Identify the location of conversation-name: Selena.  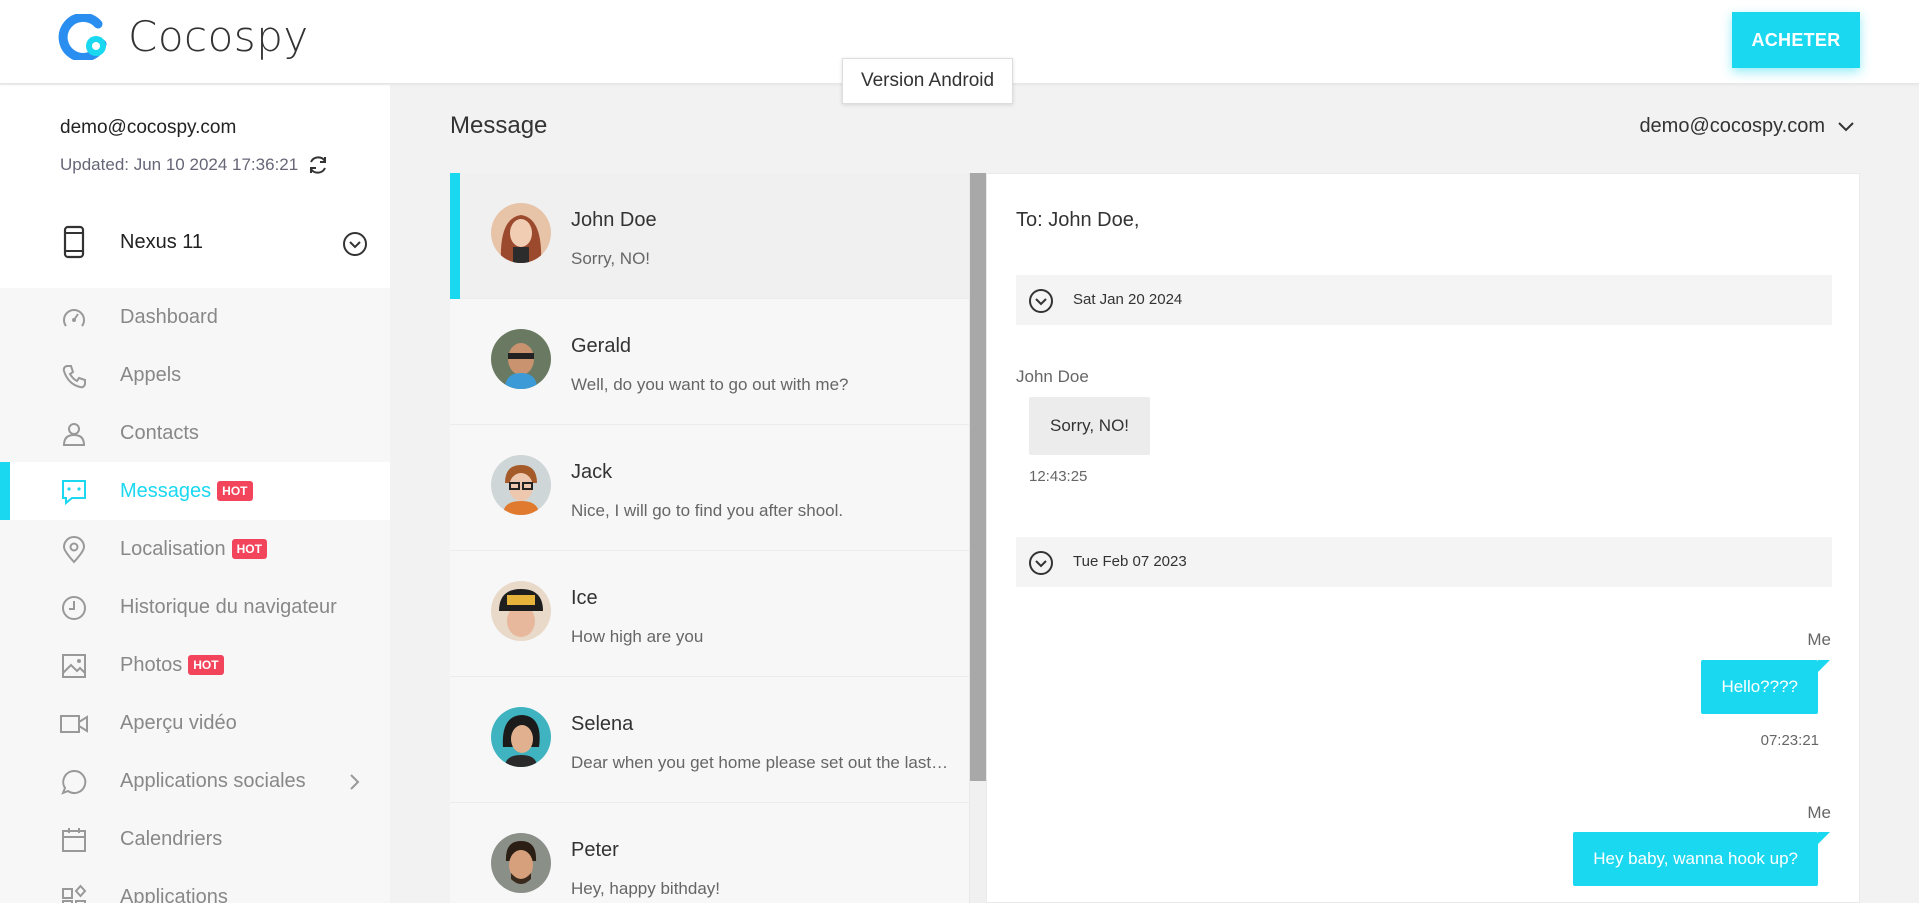
(602, 724).